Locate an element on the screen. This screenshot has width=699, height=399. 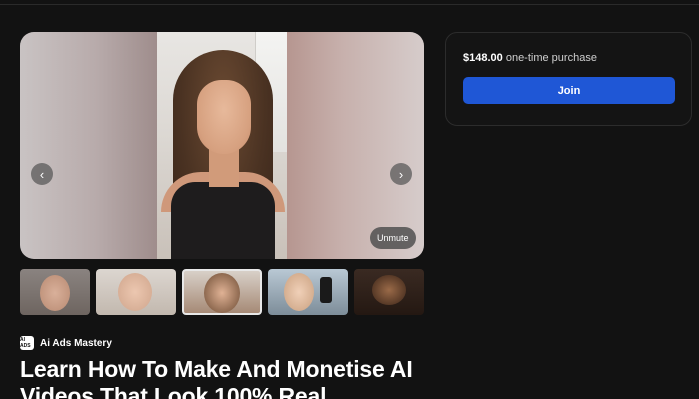
chevron-left-icon: ‹ is located at coordinates (42, 174).